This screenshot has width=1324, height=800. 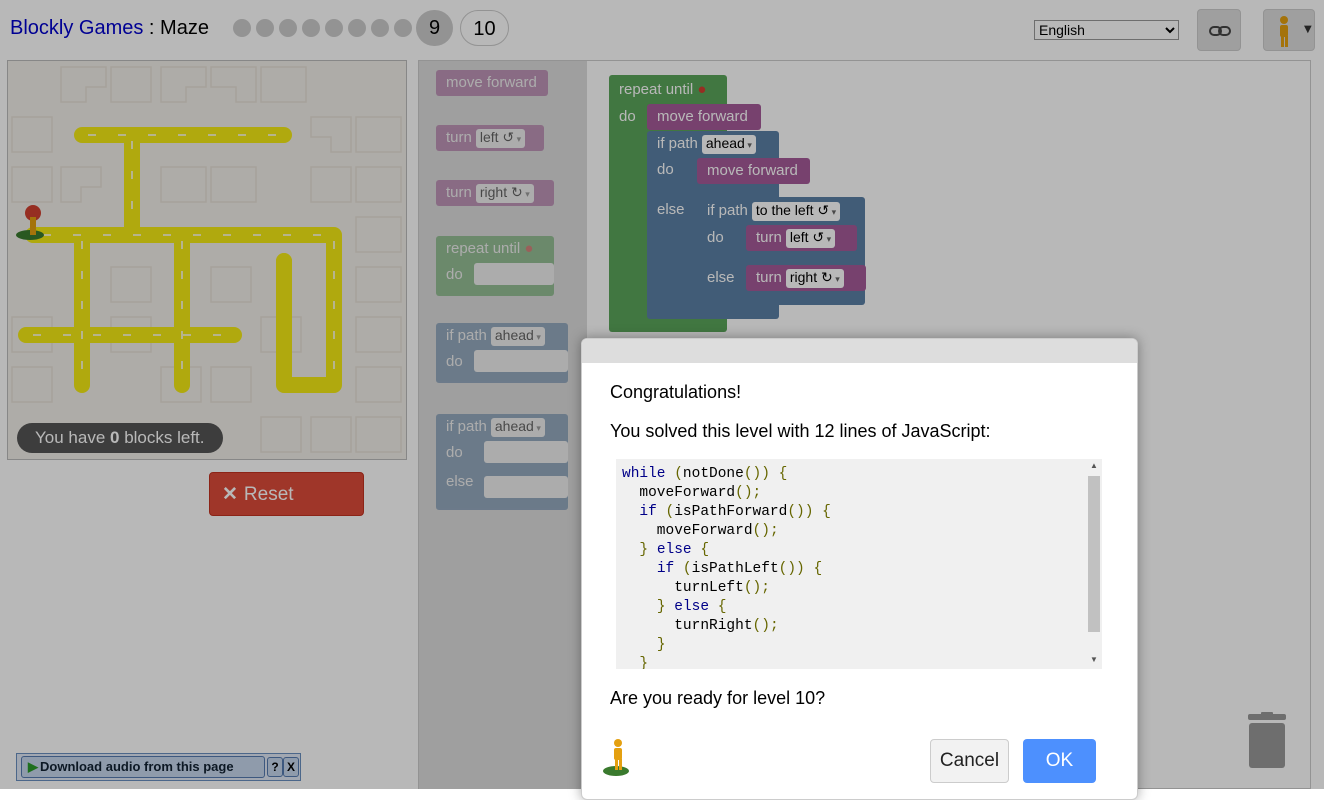 What do you see at coordinates (700, 626) in the screenshot?
I see `code-line: turnRight();` at bounding box center [700, 626].